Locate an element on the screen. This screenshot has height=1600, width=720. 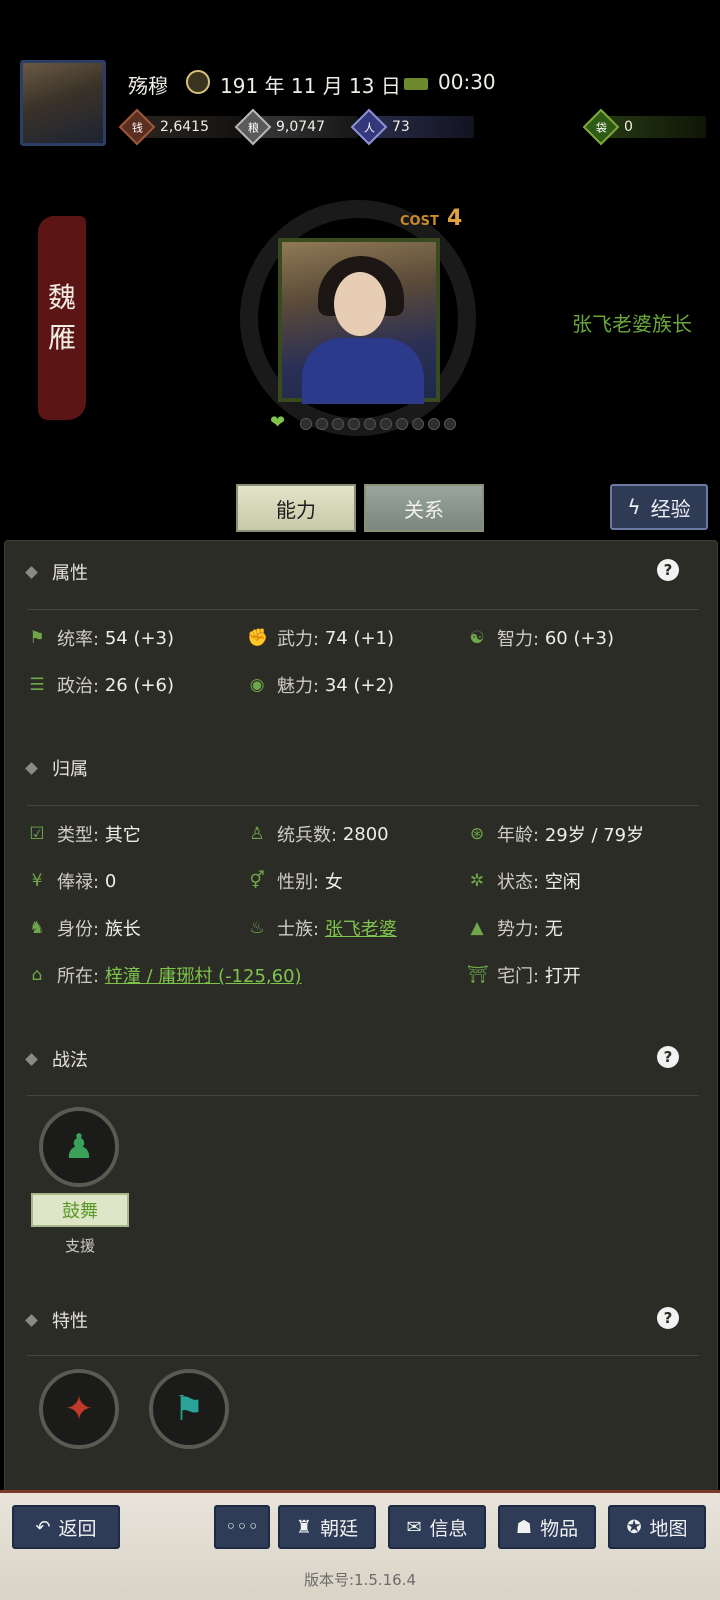
cost-label: COST is located at coordinates (419, 221).